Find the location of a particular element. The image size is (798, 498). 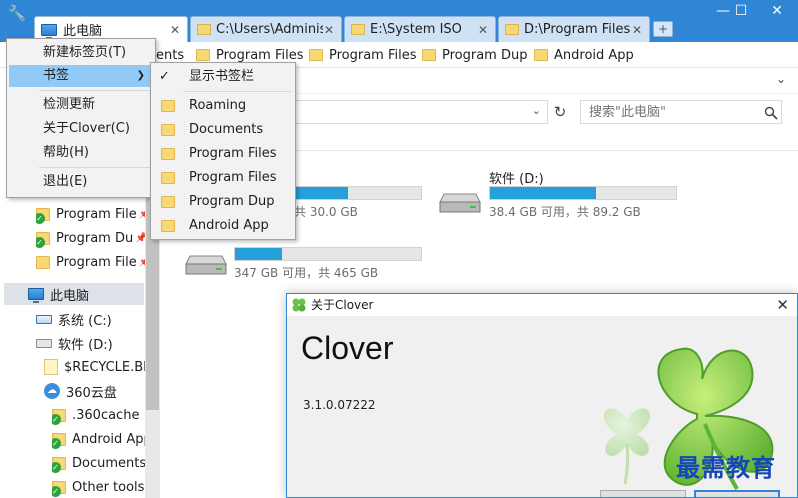

bookmark-label: Program Dup is located at coordinates (485, 55).